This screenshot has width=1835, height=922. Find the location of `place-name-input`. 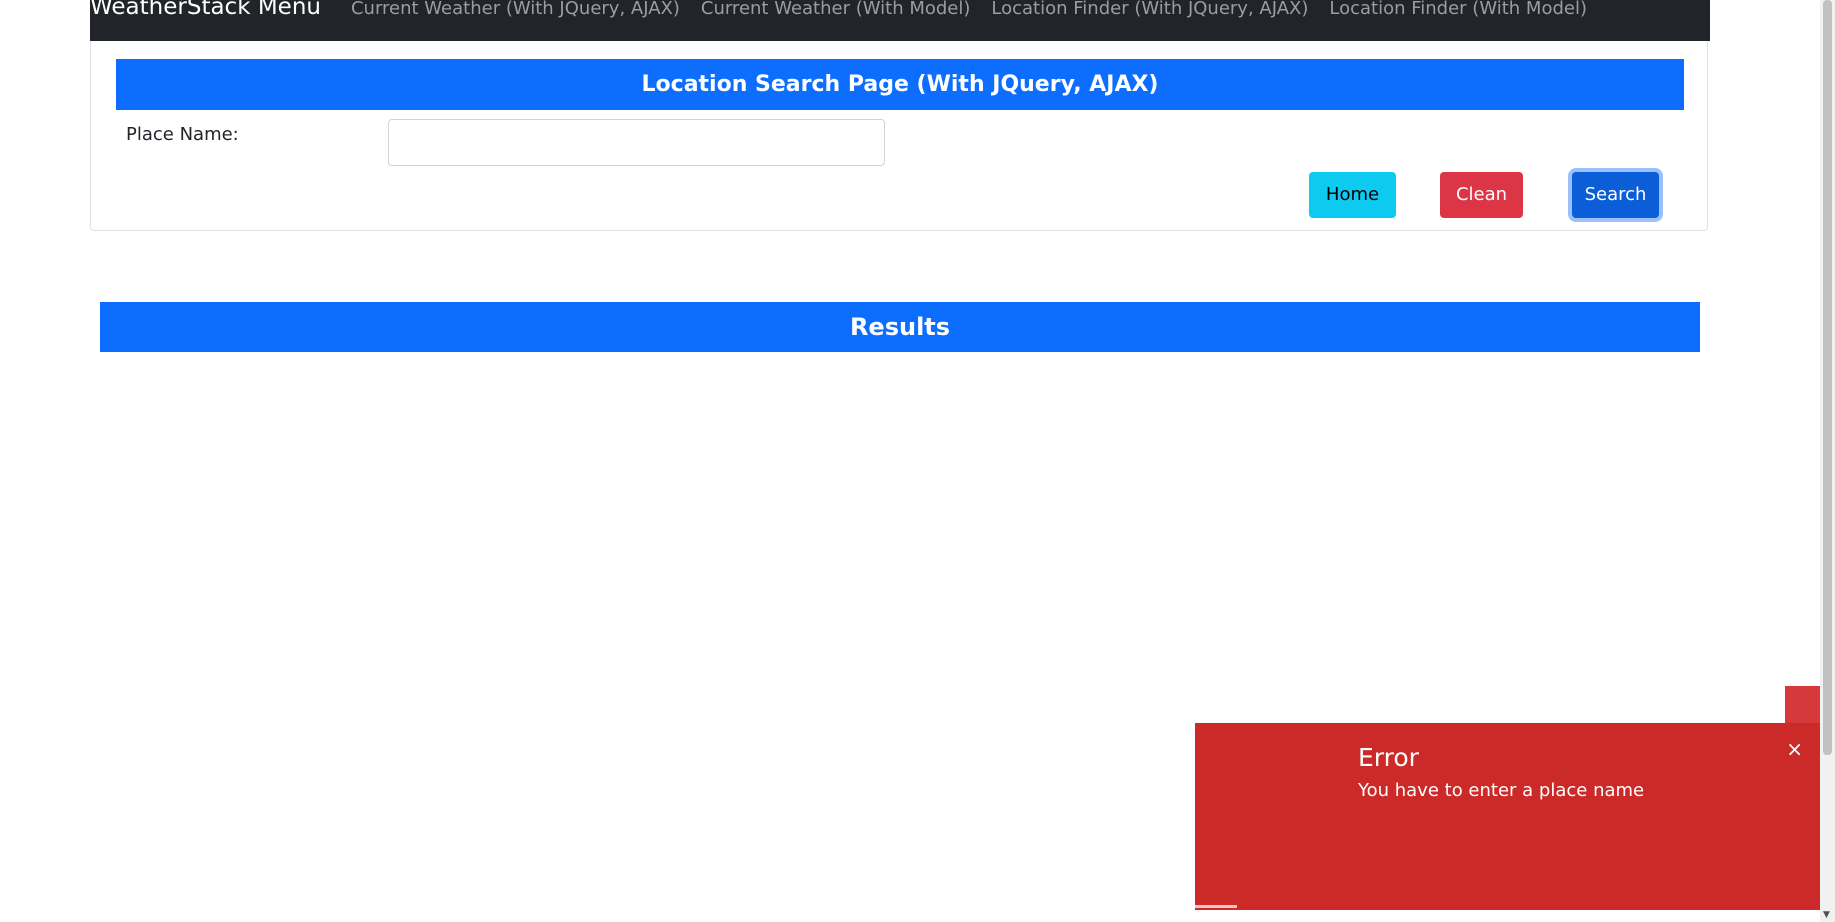

place-name-input is located at coordinates (636, 142).